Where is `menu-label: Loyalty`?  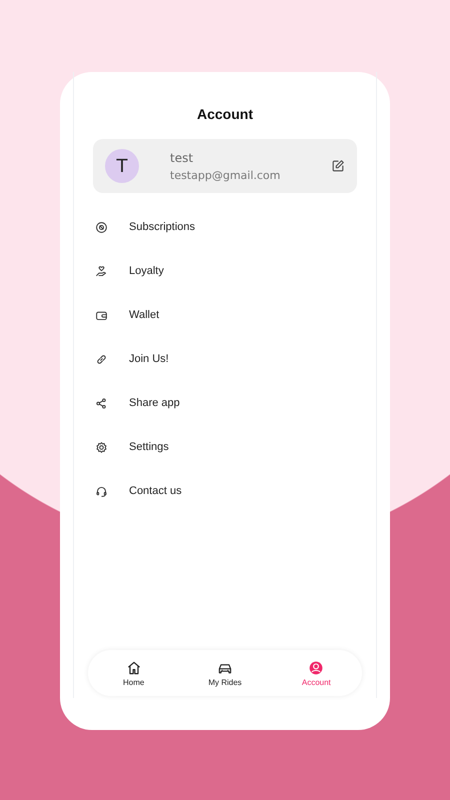
menu-label: Loyalty is located at coordinates (146, 271).